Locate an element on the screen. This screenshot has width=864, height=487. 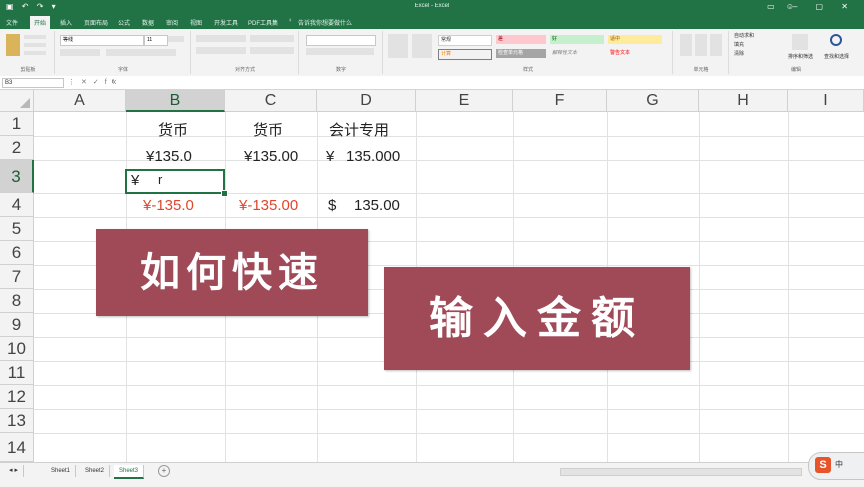
row-header-1: 1 is located at coordinates (17, 124).